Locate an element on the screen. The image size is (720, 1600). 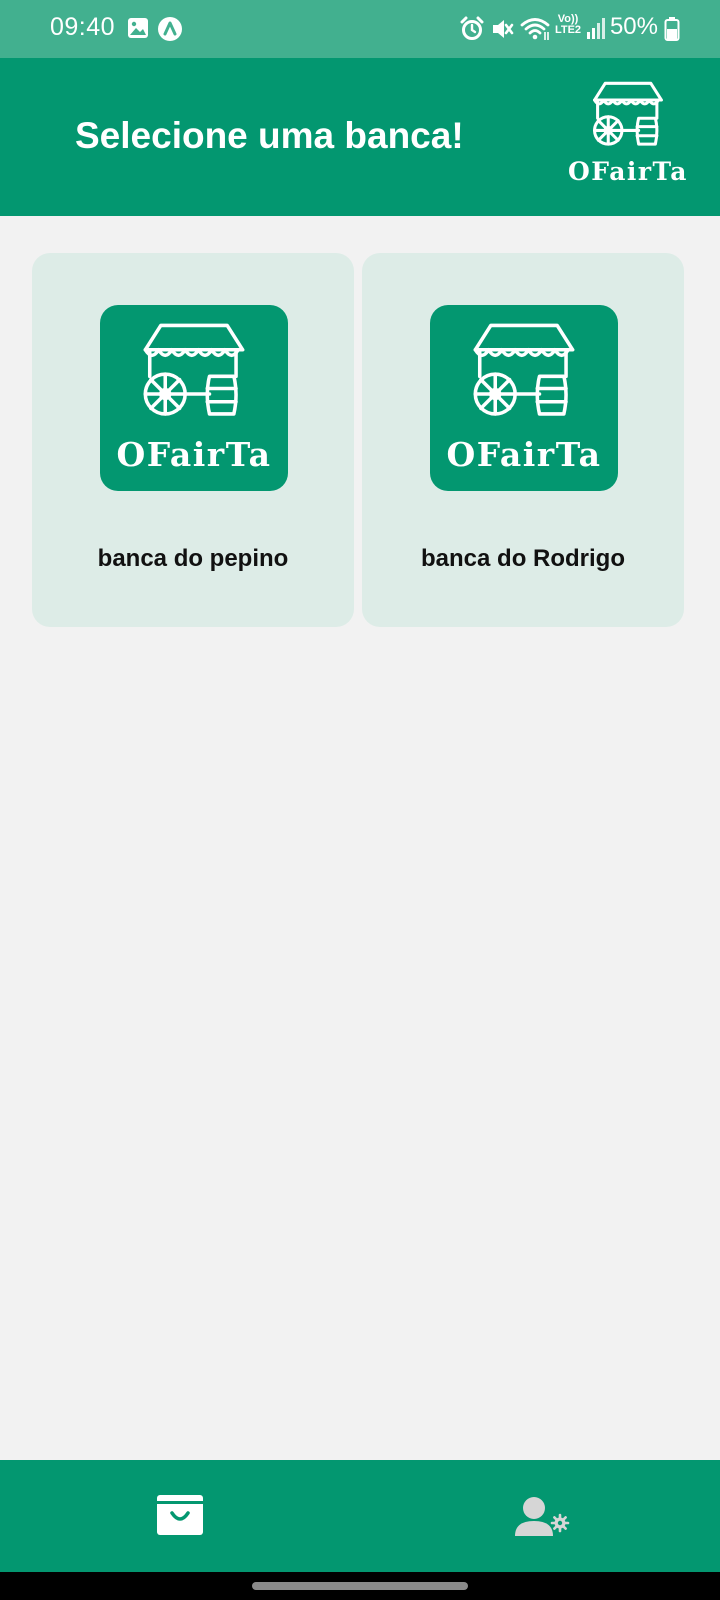
app-header: Selecione uma banca! OFairTa is located at coordinates (360, 137).